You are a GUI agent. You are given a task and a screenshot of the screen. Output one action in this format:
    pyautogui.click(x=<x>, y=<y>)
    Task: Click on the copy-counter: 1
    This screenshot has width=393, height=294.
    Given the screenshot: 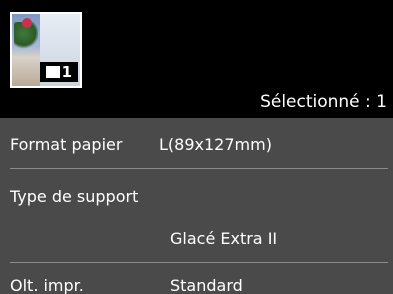 What is the action you would take?
    pyautogui.click(x=59, y=72)
    